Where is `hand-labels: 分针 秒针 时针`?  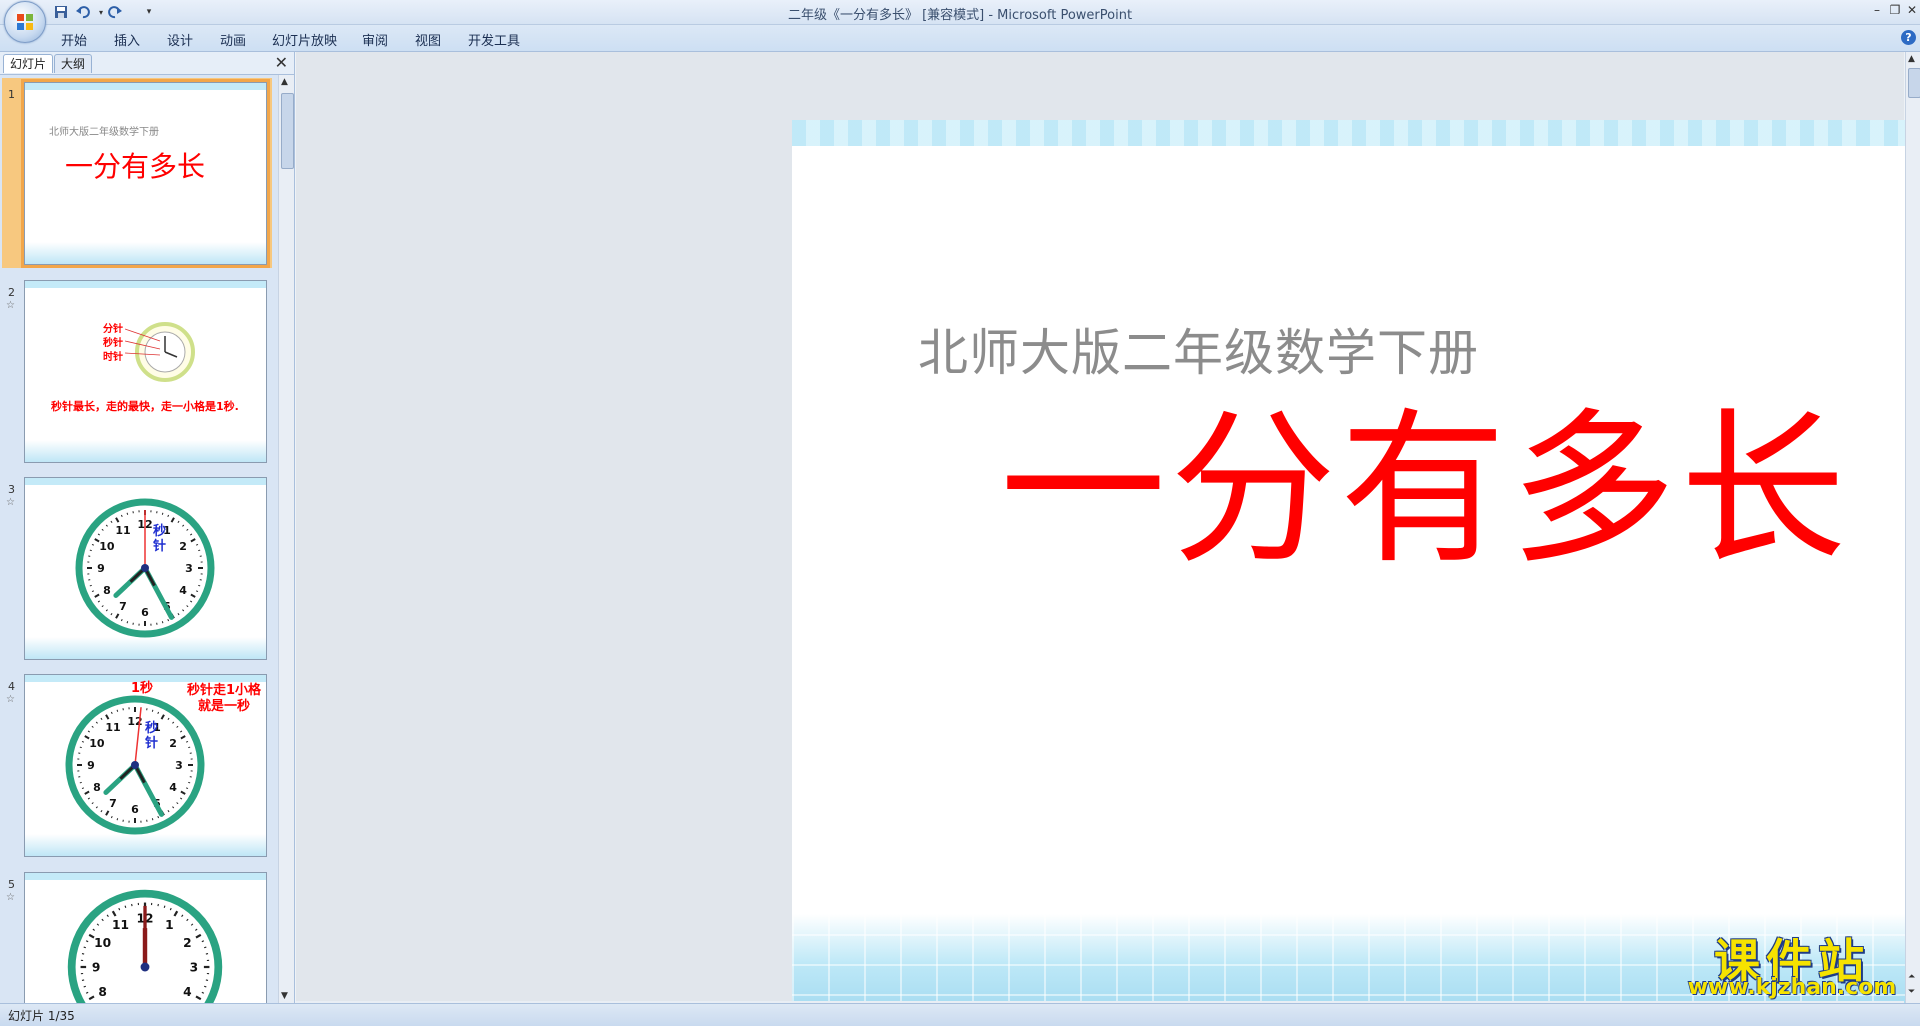
hand-labels: 分针 秒针 时针 is located at coordinates (113, 344).